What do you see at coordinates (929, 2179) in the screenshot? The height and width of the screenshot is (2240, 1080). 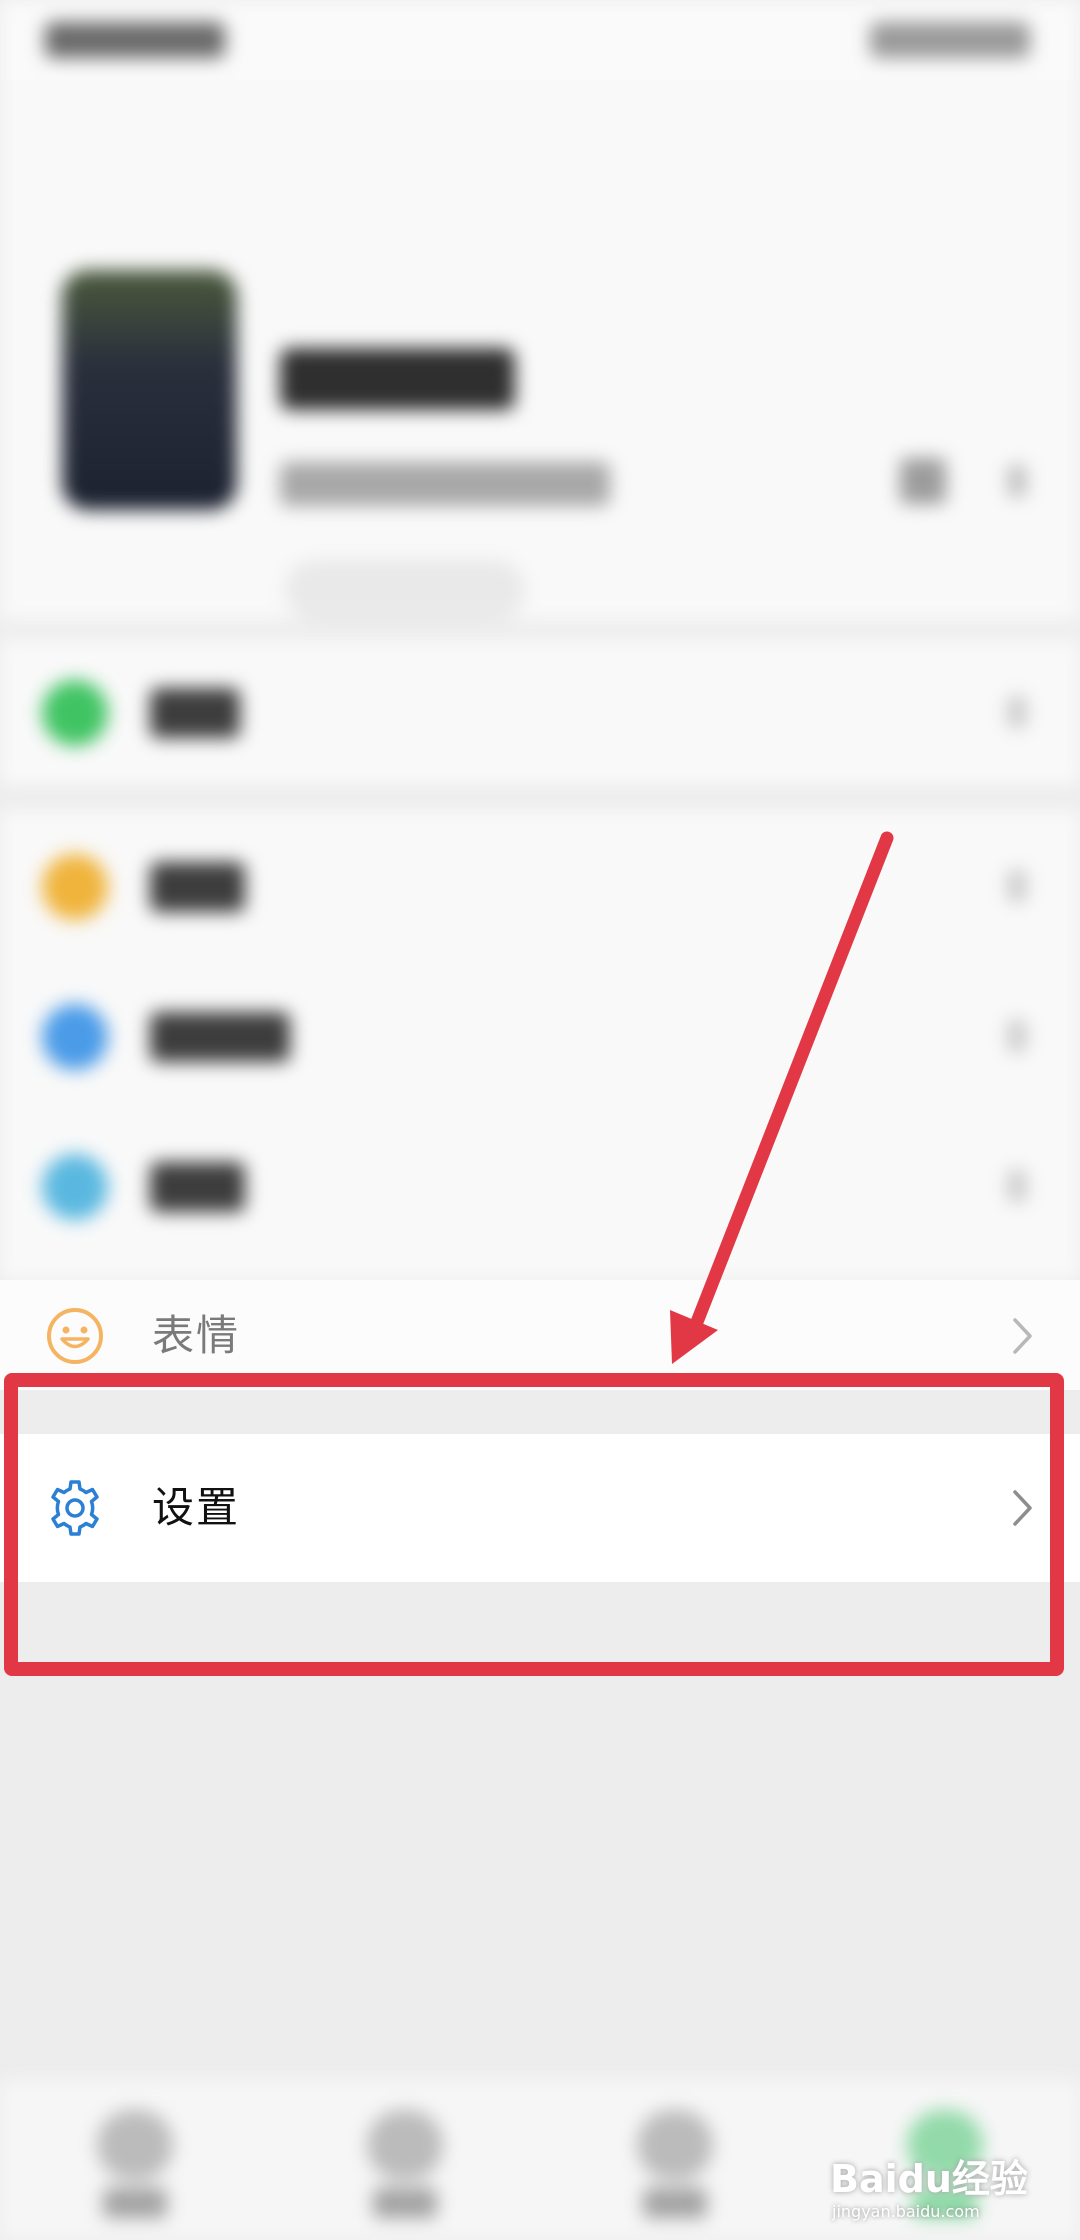 I see `watermark-brand: Baidu经验` at bounding box center [929, 2179].